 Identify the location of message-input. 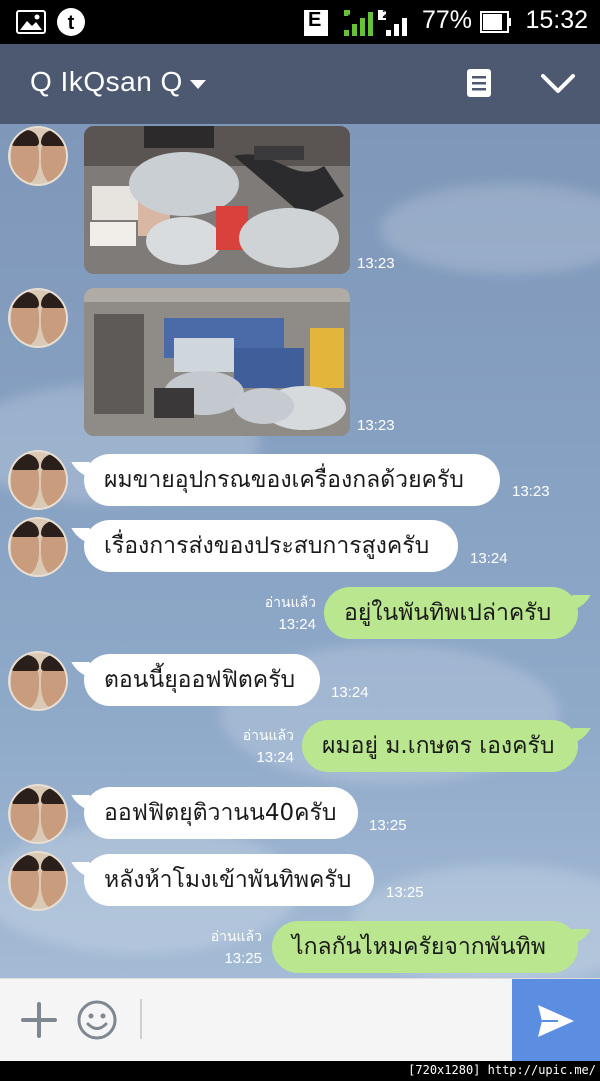
(325, 1019).